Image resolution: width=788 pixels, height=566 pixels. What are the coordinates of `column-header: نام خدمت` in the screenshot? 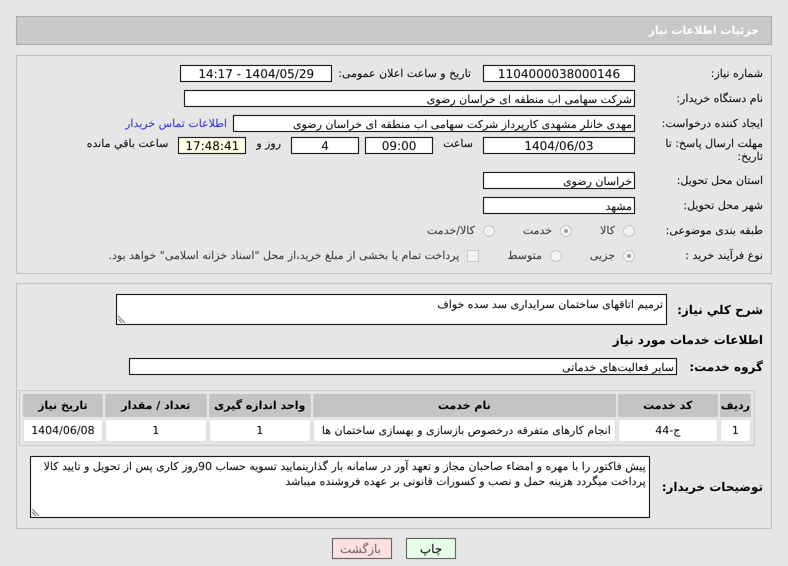 It's located at (464, 405).